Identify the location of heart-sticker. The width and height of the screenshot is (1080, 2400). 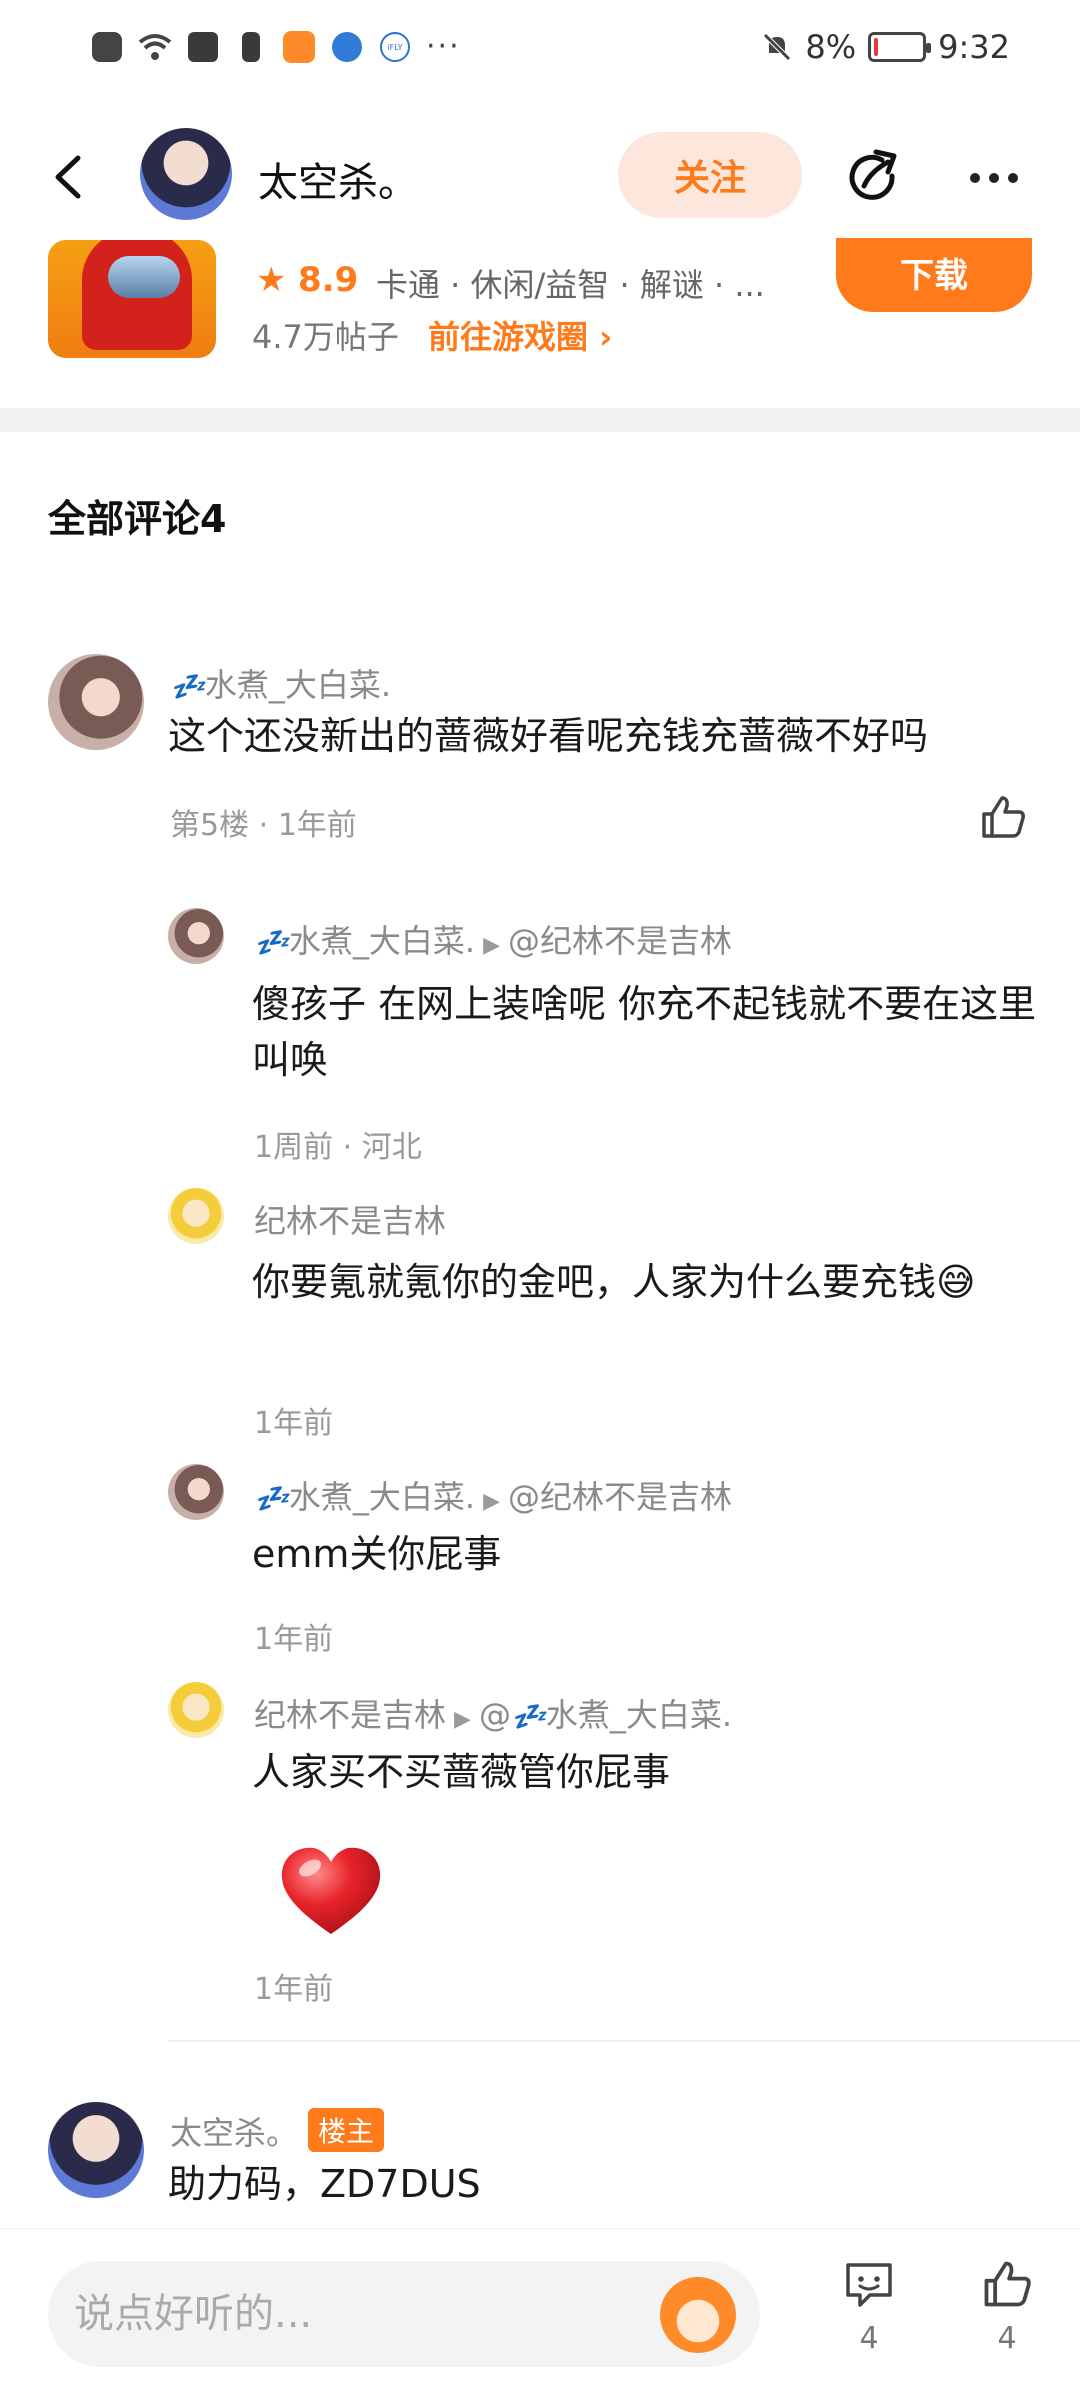
(331, 1892).